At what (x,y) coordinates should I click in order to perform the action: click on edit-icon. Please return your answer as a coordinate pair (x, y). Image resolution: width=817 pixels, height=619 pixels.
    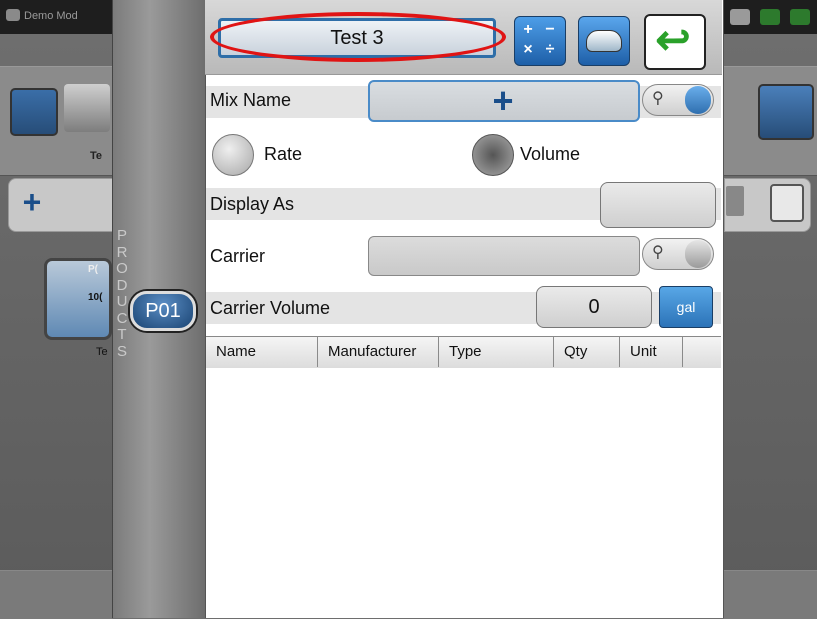
    Looking at the image, I should click on (787, 203).